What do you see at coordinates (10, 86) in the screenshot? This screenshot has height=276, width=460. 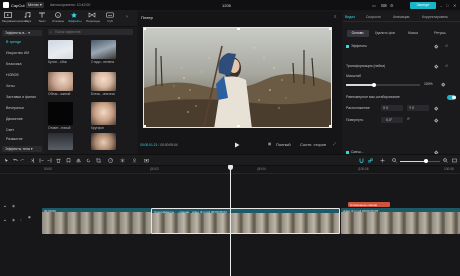 I see `category-item-hits: Хиты` at bounding box center [10, 86].